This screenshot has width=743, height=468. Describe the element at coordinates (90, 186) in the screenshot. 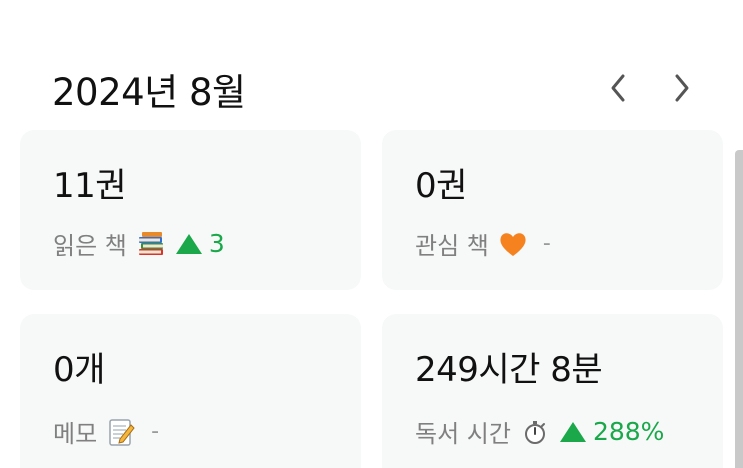

I see `books-read-count: 11권` at that location.